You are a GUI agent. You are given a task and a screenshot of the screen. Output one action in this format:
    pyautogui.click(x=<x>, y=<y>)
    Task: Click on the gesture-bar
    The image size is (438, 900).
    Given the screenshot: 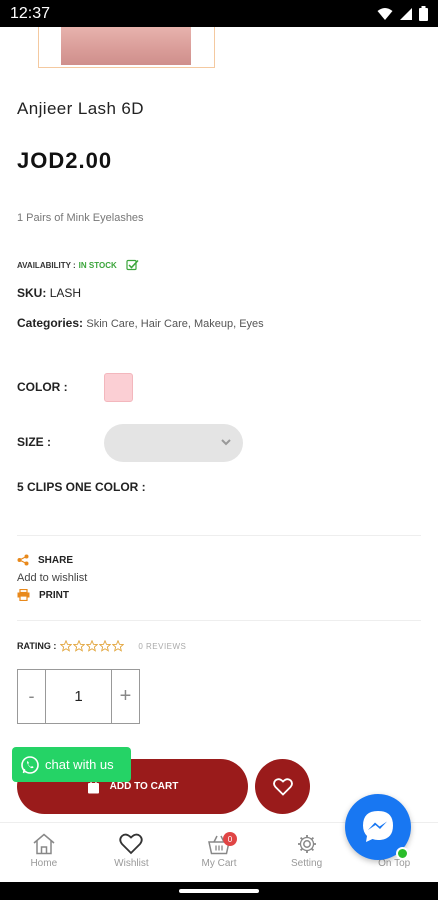 What is the action you would take?
    pyautogui.click(x=219, y=891)
    